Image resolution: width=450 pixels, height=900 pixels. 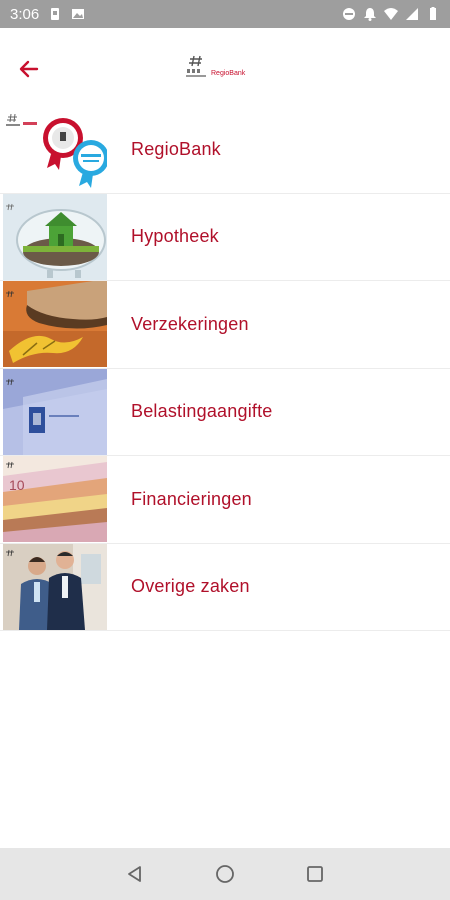 What do you see at coordinates (55, 14) in the screenshot?
I see `sim-icon` at bounding box center [55, 14].